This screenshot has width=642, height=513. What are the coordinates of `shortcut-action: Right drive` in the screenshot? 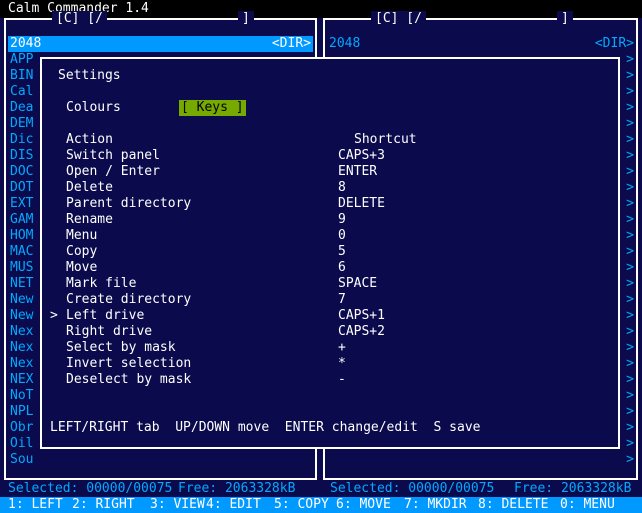 It's located at (109, 332).